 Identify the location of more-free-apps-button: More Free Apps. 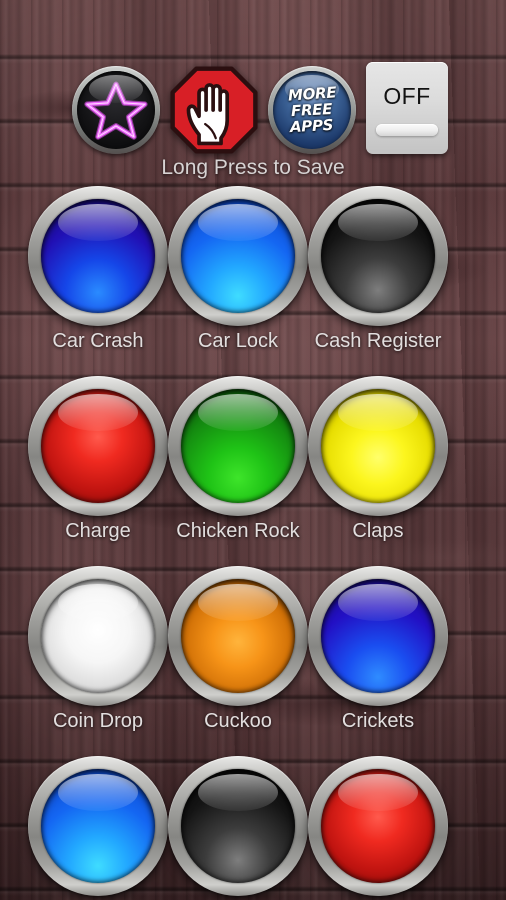
(312, 110).